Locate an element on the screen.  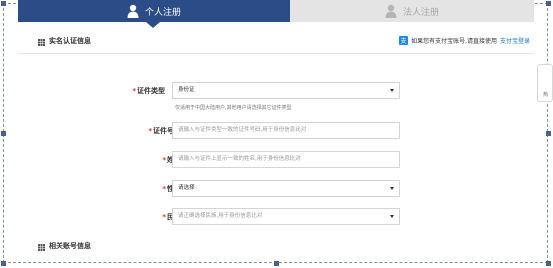
name-input: 请输入与证件上显示一致的姓名,用于身份信息比对 is located at coordinates (286, 159).